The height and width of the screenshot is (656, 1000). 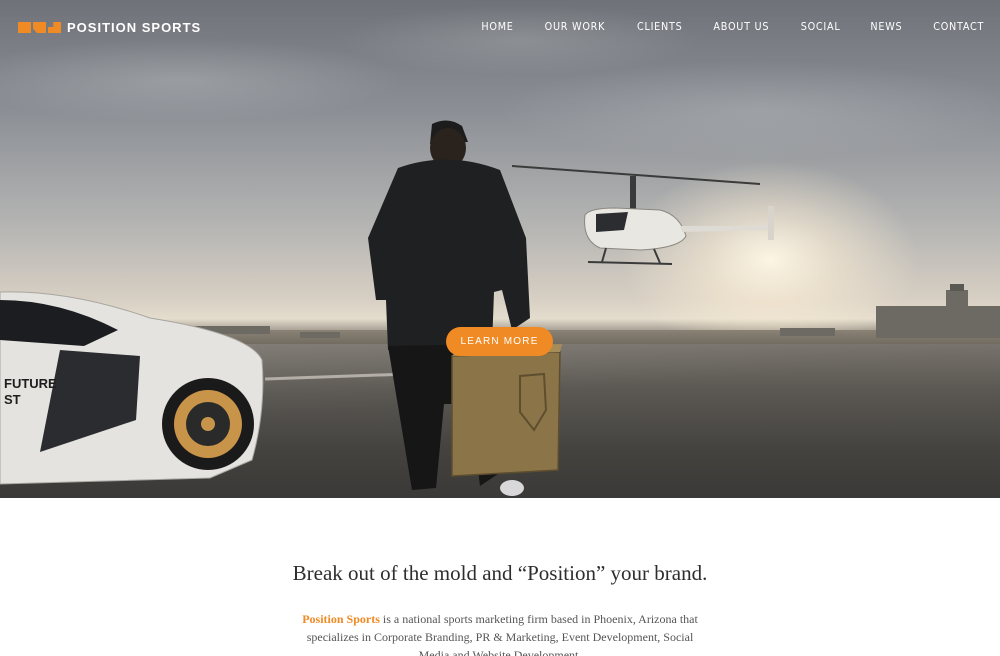 What do you see at coordinates (659, 27) in the screenshot?
I see `nav-clients: CLIENTS` at bounding box center [659, 27].